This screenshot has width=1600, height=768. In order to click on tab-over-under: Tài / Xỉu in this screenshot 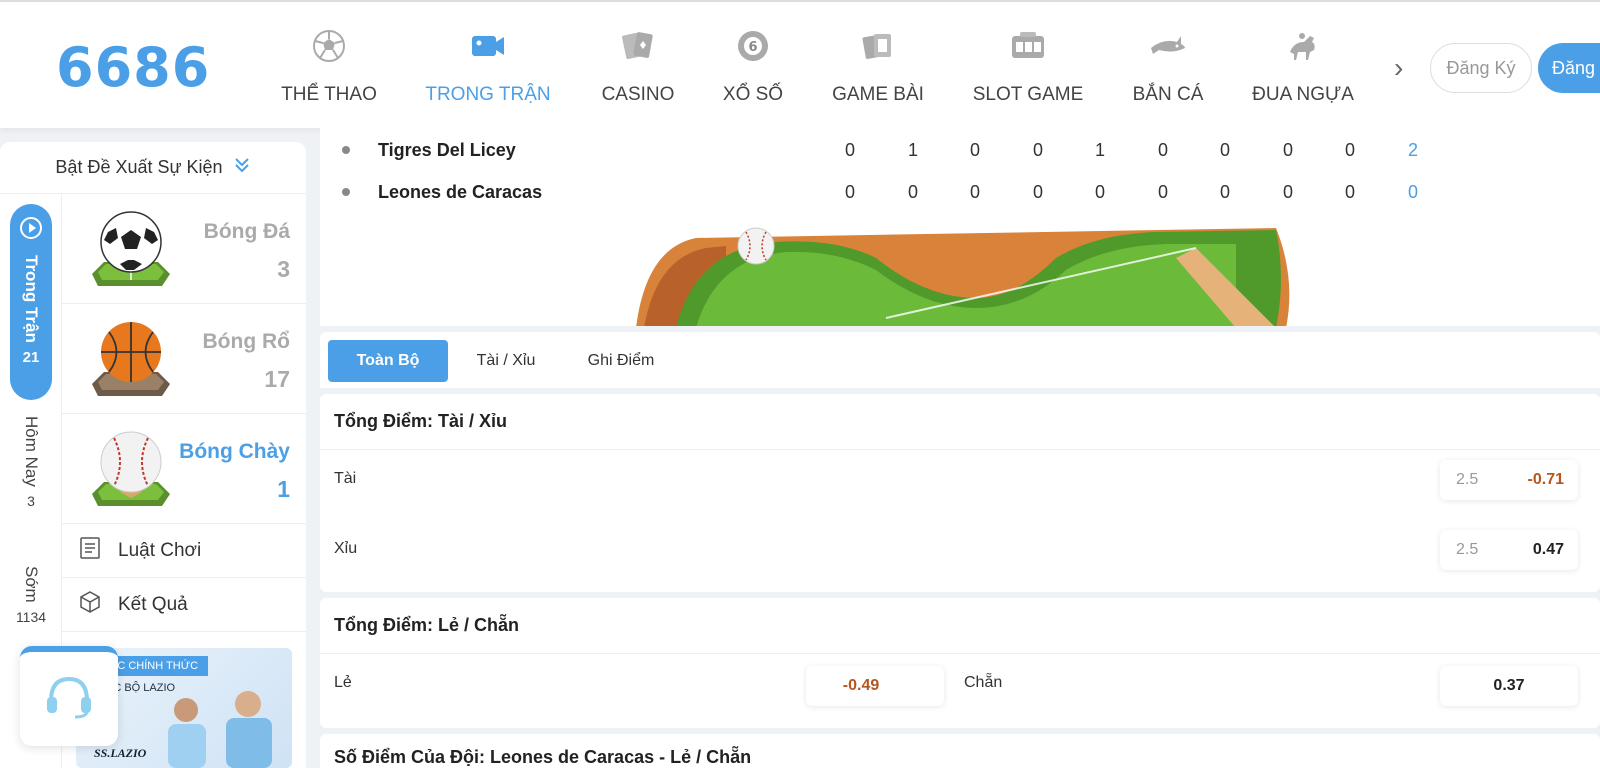, I will do `click(506, 361)`.